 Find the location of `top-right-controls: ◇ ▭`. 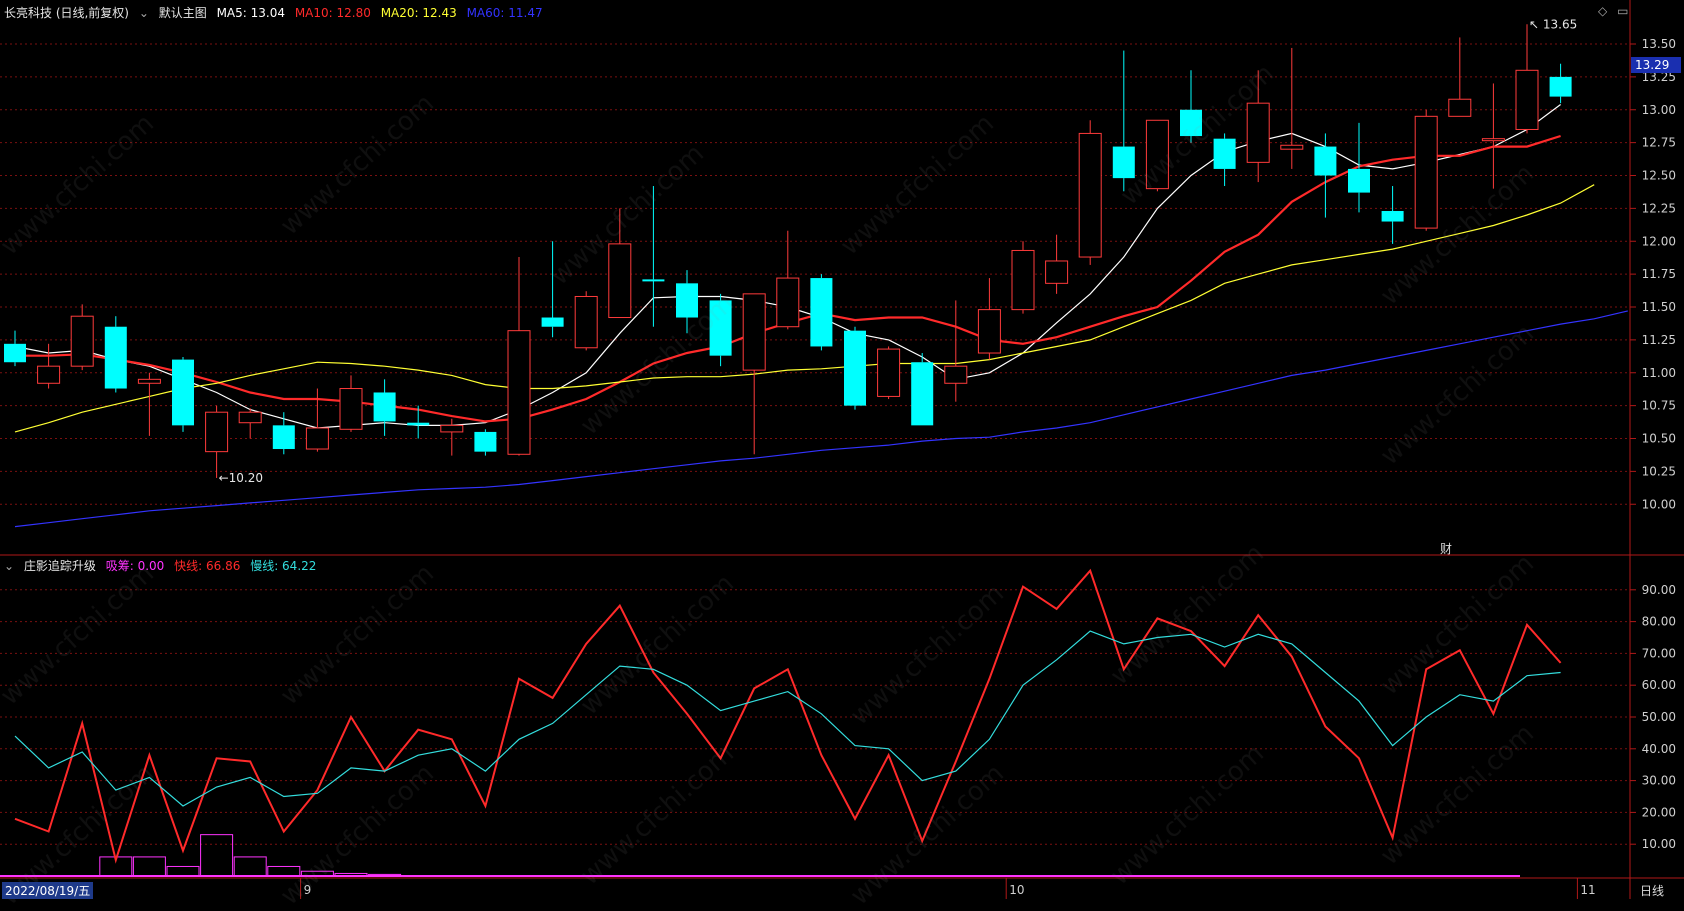

top-right-controls: ◇ ▭ is located at coordinates (1616, 11).